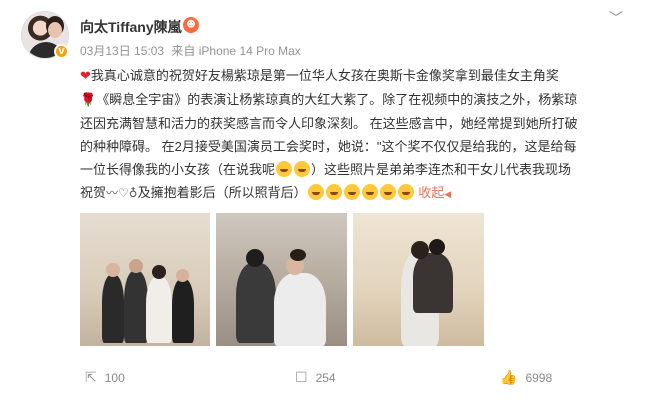 Image resolution: width=647 pixels, height=400 pixels. What do you see at coordinates (236, 51) in the screenshot?
I see `post-source: 来自 iPhone 14 Pro Max` at bounding box center [236, 51].